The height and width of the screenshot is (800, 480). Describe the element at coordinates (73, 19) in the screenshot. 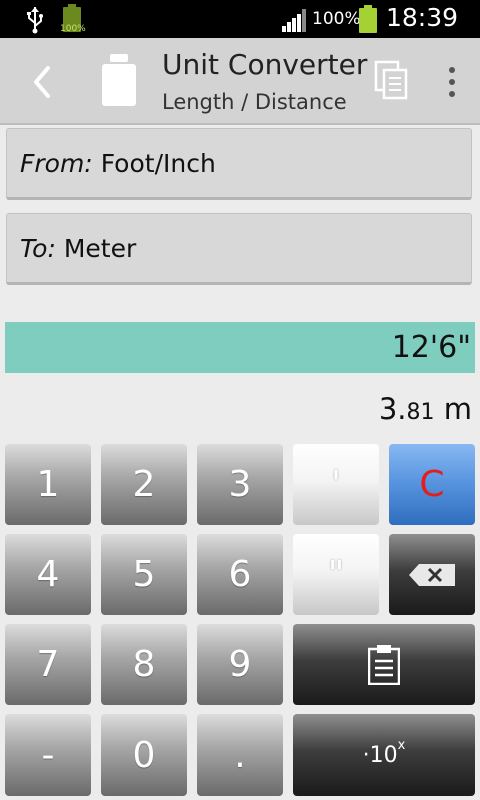

I see `small-battery-icon: 100%` at that location.